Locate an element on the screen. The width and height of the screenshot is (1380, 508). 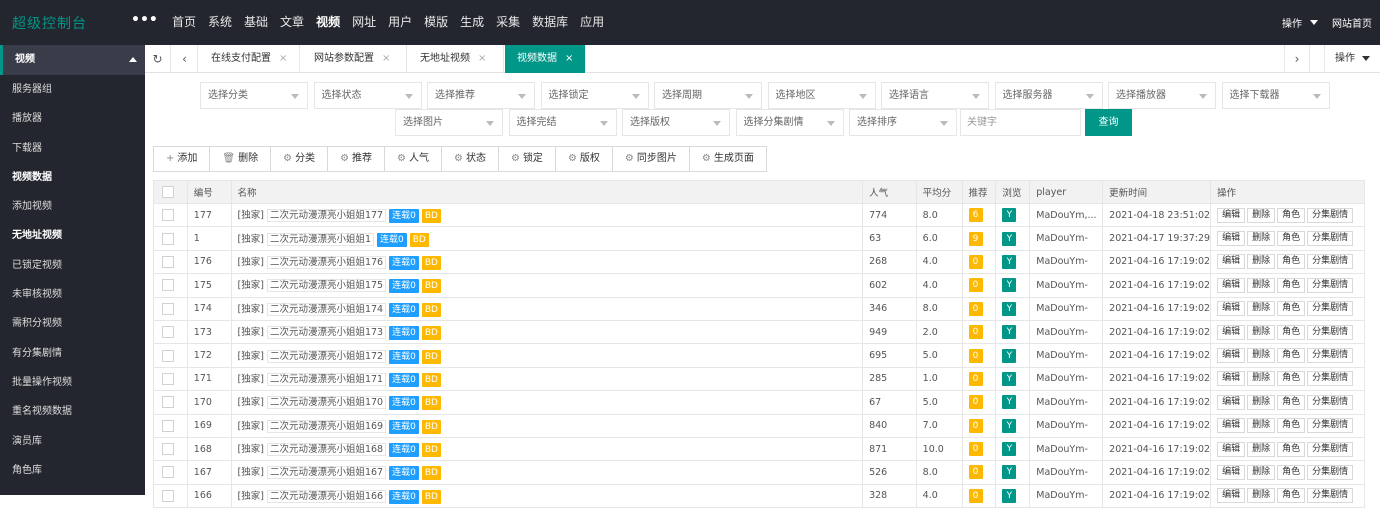
video-title-link: 二次元动漫漂亮小姐姐168 is located at coordinates (326, 450).